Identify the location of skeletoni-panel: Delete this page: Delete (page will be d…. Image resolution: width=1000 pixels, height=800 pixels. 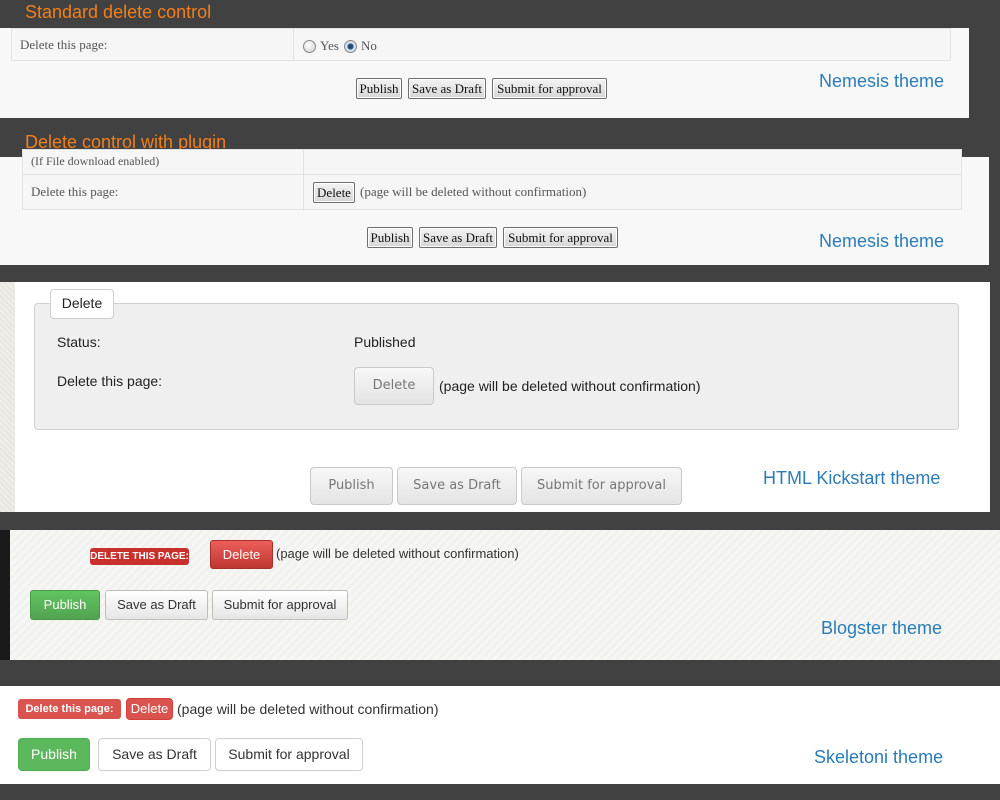
(500, 735).